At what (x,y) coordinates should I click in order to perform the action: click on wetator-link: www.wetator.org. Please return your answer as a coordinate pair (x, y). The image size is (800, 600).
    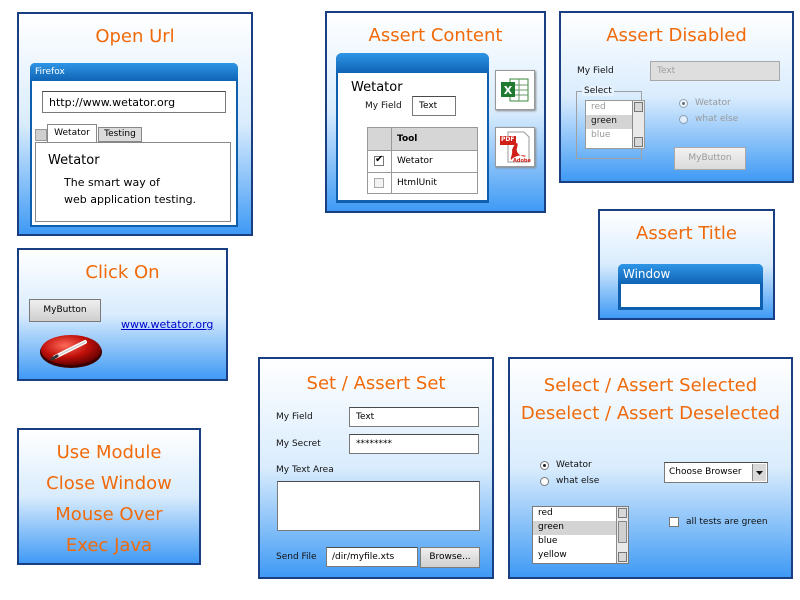
    Looking at the image, I should click on (167, 324).